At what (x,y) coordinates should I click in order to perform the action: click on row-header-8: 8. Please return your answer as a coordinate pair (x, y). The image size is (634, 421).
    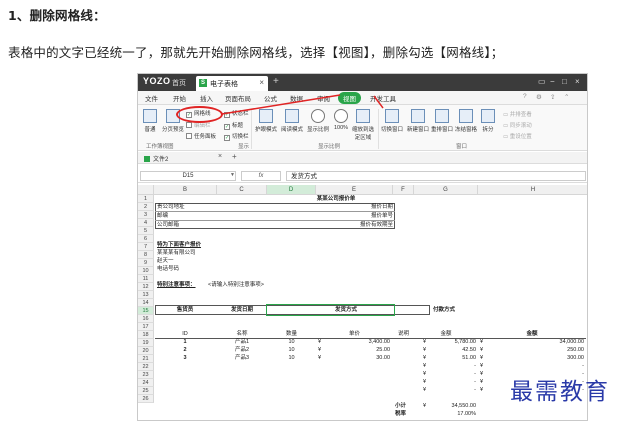
    Looking at the image, I should click on (146, 255).